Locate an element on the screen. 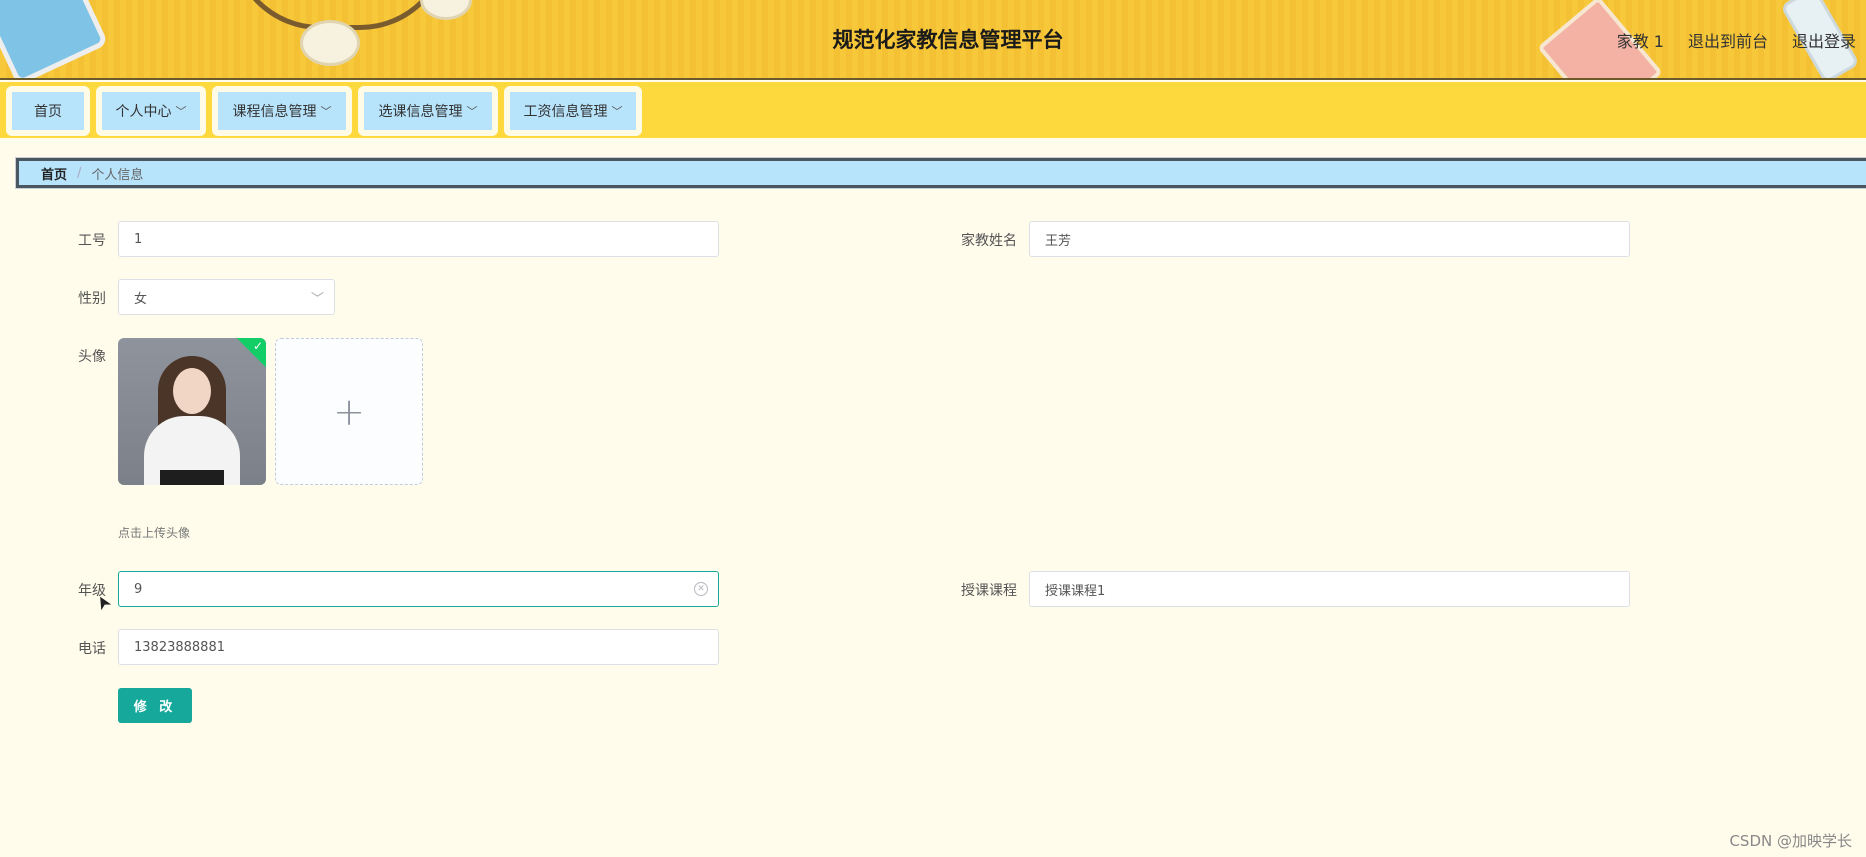  grade-value: 9 is located at coordinates (138, 589).